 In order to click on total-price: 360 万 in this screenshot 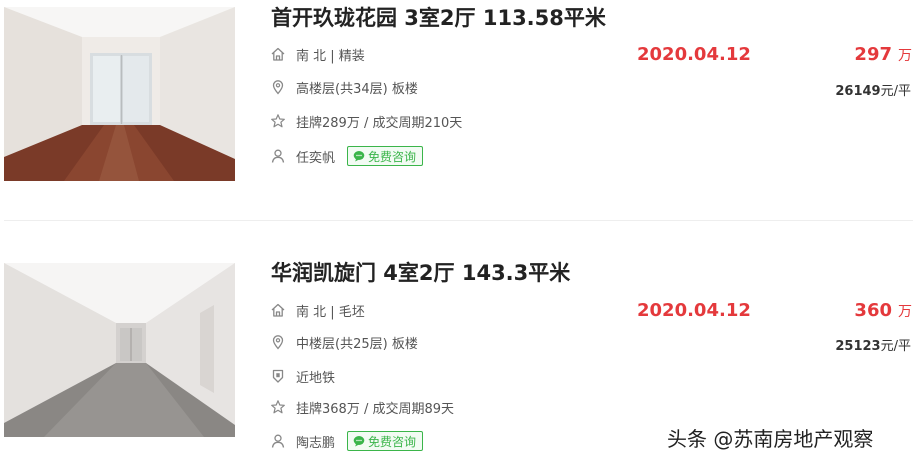, I will do `click(883, 310)`.